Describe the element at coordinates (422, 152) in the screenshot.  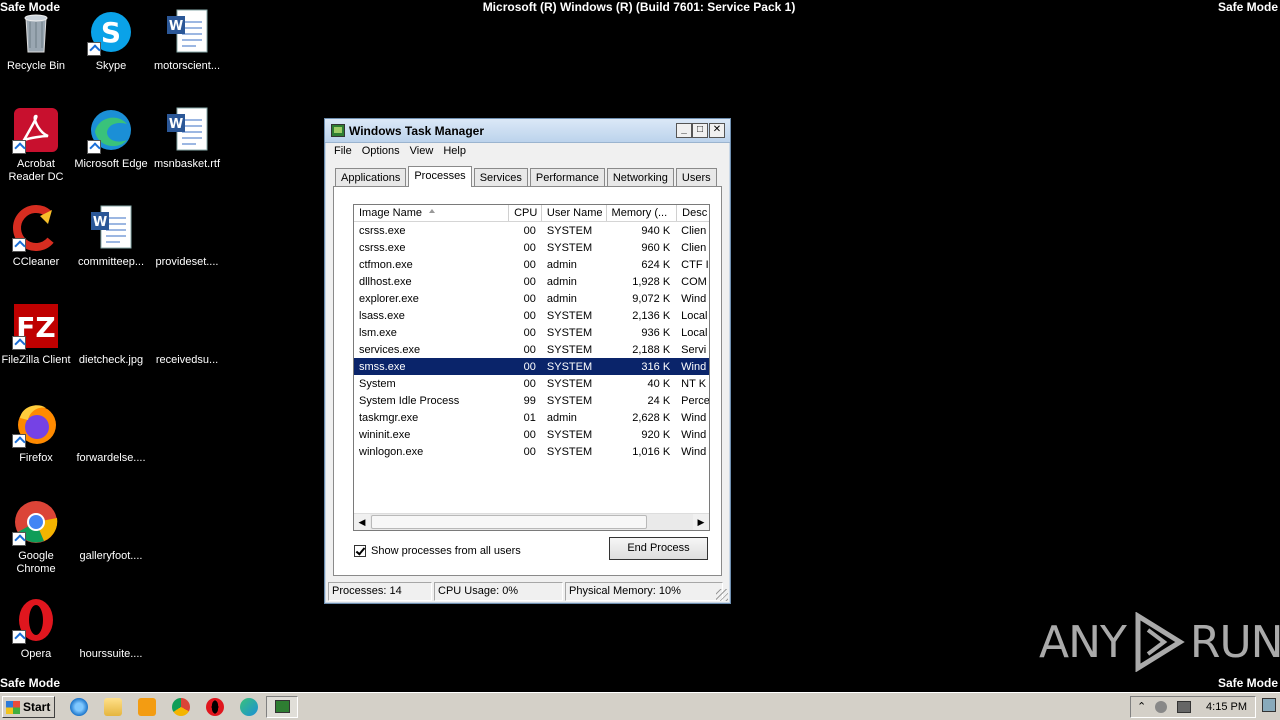
I see `menu-view: View` at that location.